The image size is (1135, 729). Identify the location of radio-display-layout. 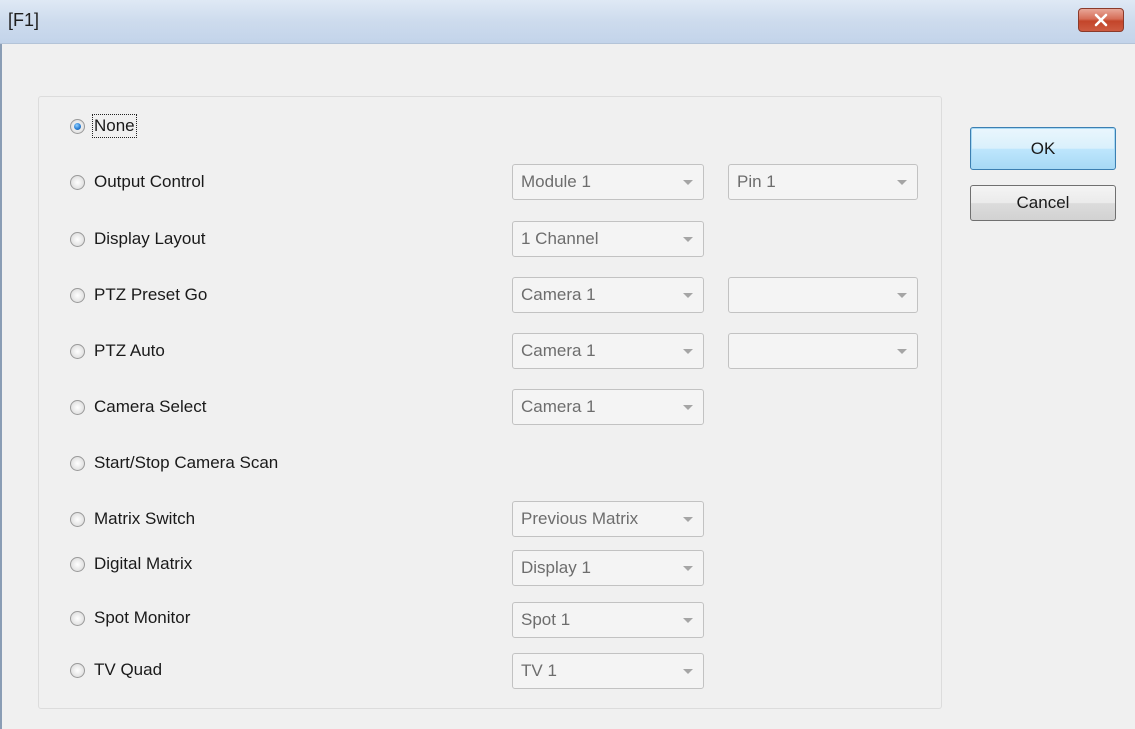
(77, 239).